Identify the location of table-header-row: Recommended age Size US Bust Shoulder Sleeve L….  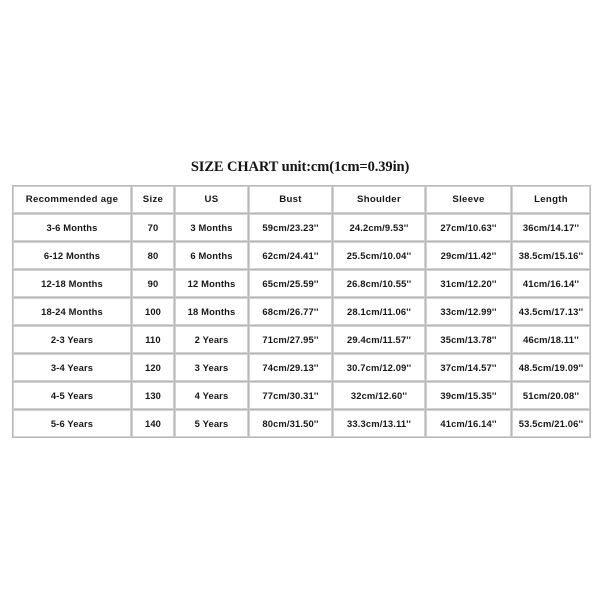
(301, 199).